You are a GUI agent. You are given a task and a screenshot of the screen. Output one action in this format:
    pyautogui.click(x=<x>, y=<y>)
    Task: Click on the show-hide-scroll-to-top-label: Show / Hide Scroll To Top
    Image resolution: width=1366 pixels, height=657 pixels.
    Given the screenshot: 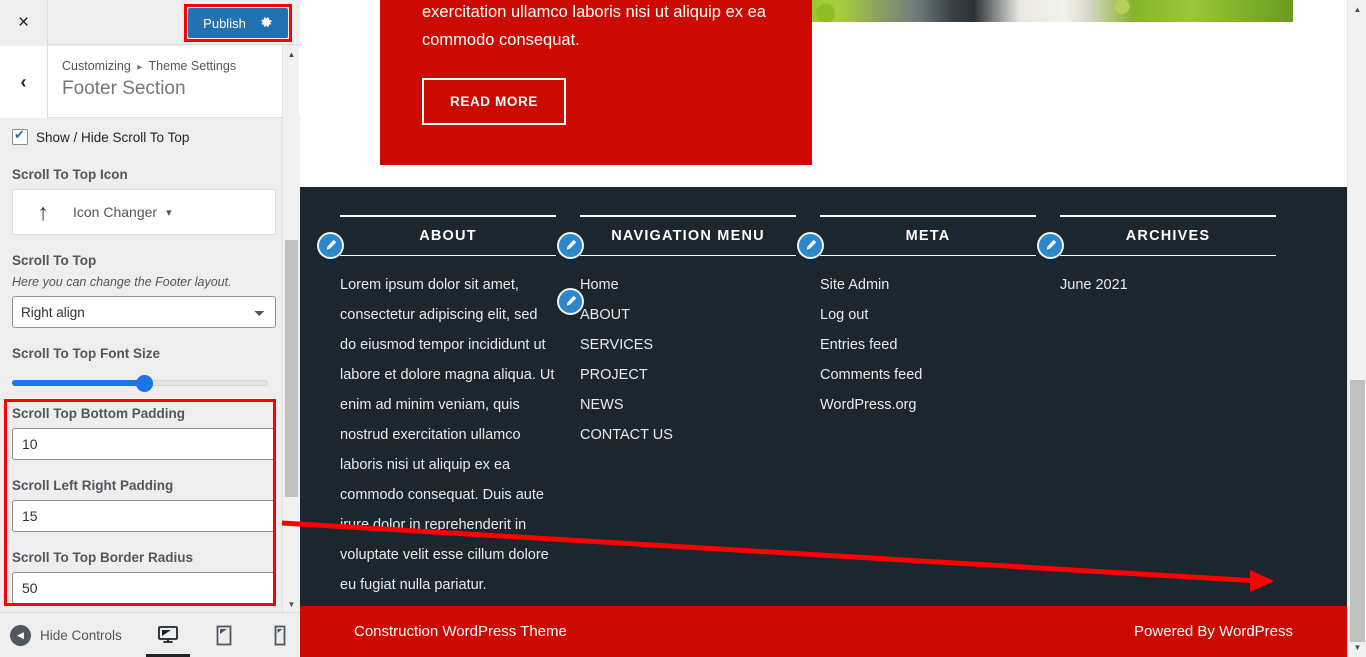 What is the action you would take?
    pyautogui.click(x=113, y=137)
    